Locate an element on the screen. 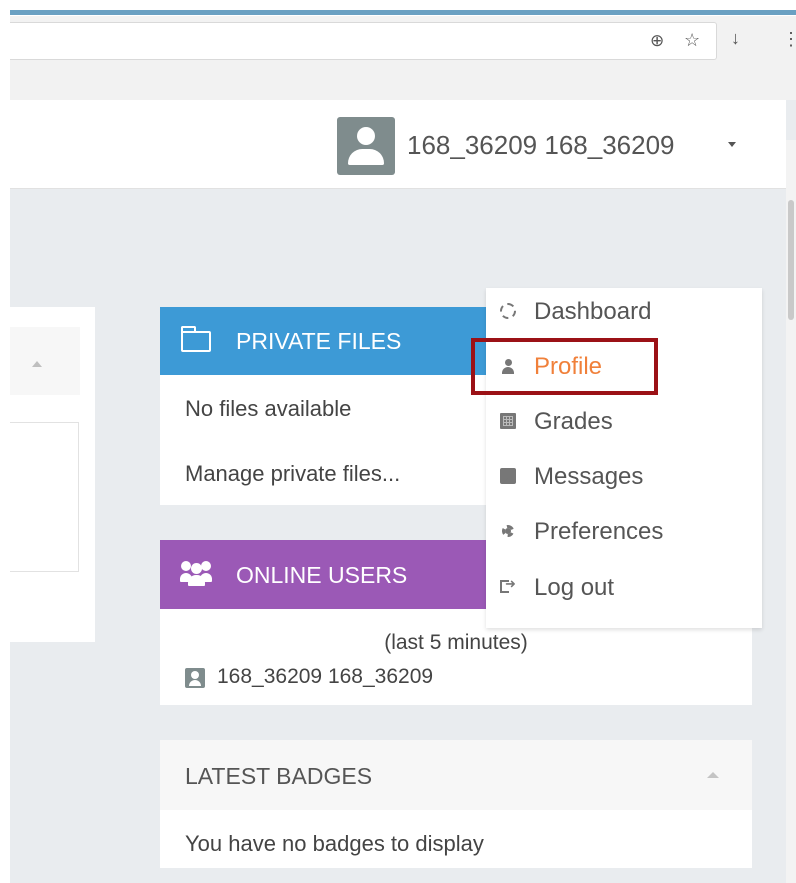 The image size is (796, 883). menu-item-dashboard: Dashboard is located at coordinates (624, 313).